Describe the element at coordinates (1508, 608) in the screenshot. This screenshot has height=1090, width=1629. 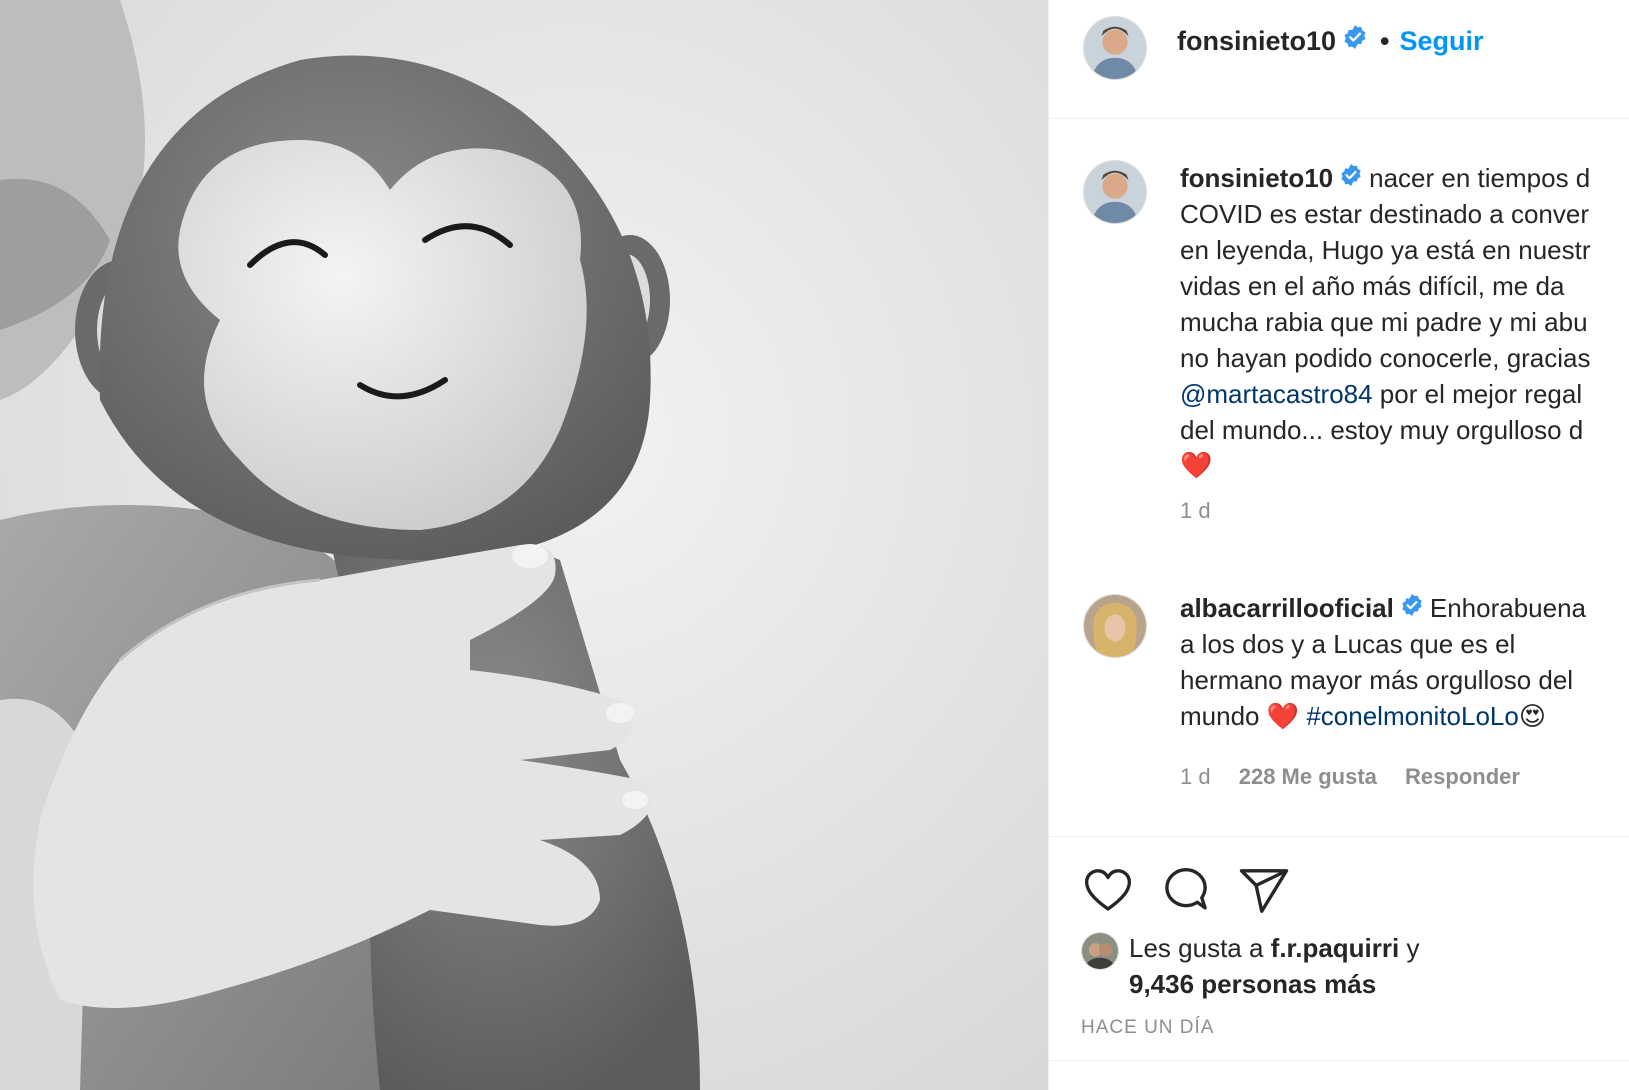
I see `comment-text-line: Enhorabuena` at that location.